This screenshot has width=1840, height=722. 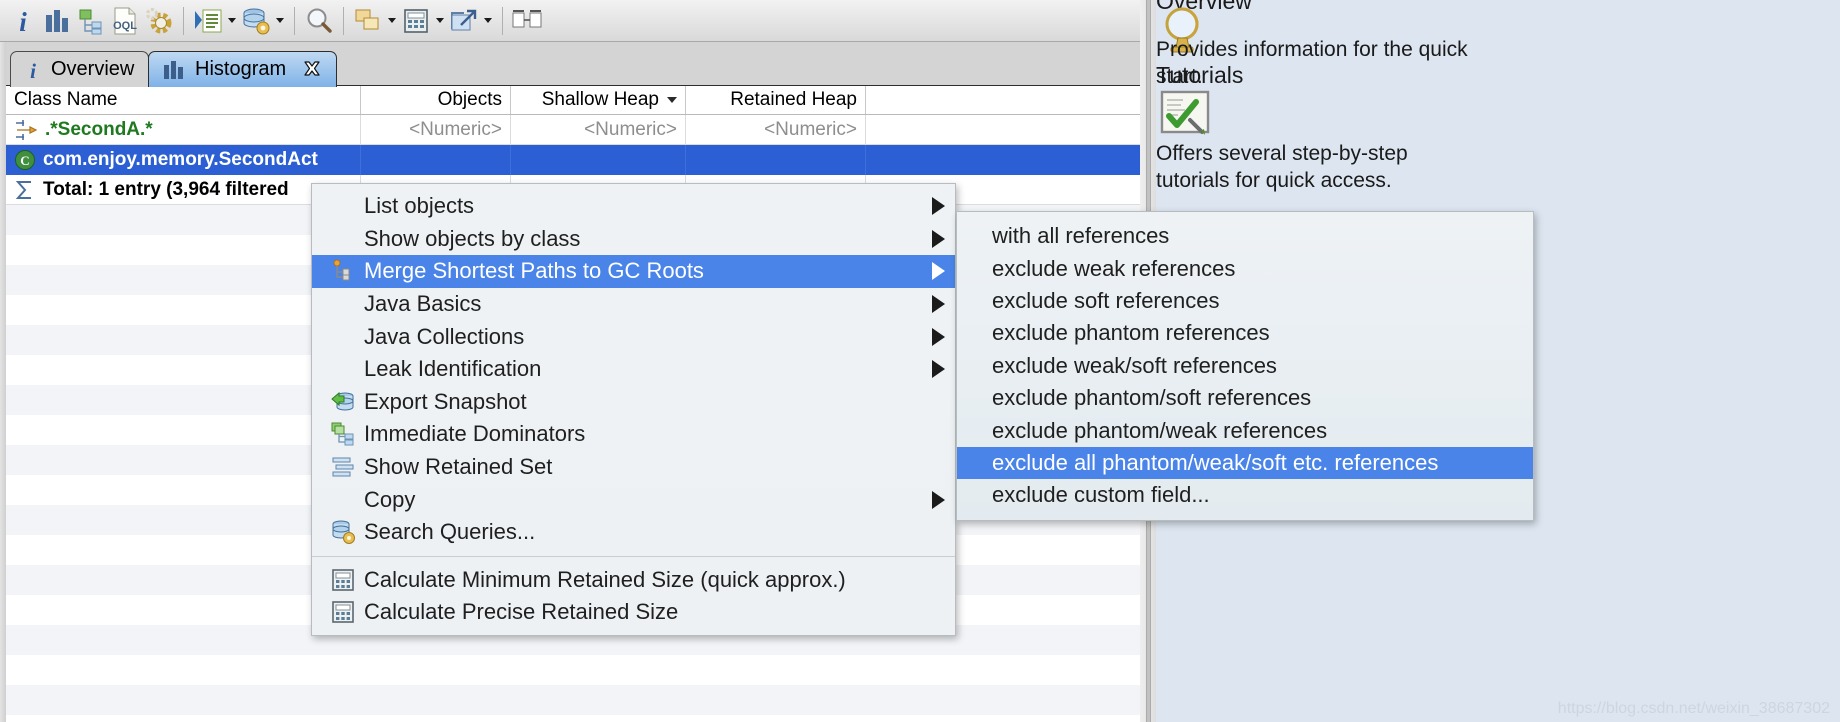 I want to click on column-header-retained-heap: Retained Heap, so click(x=776, y=100).